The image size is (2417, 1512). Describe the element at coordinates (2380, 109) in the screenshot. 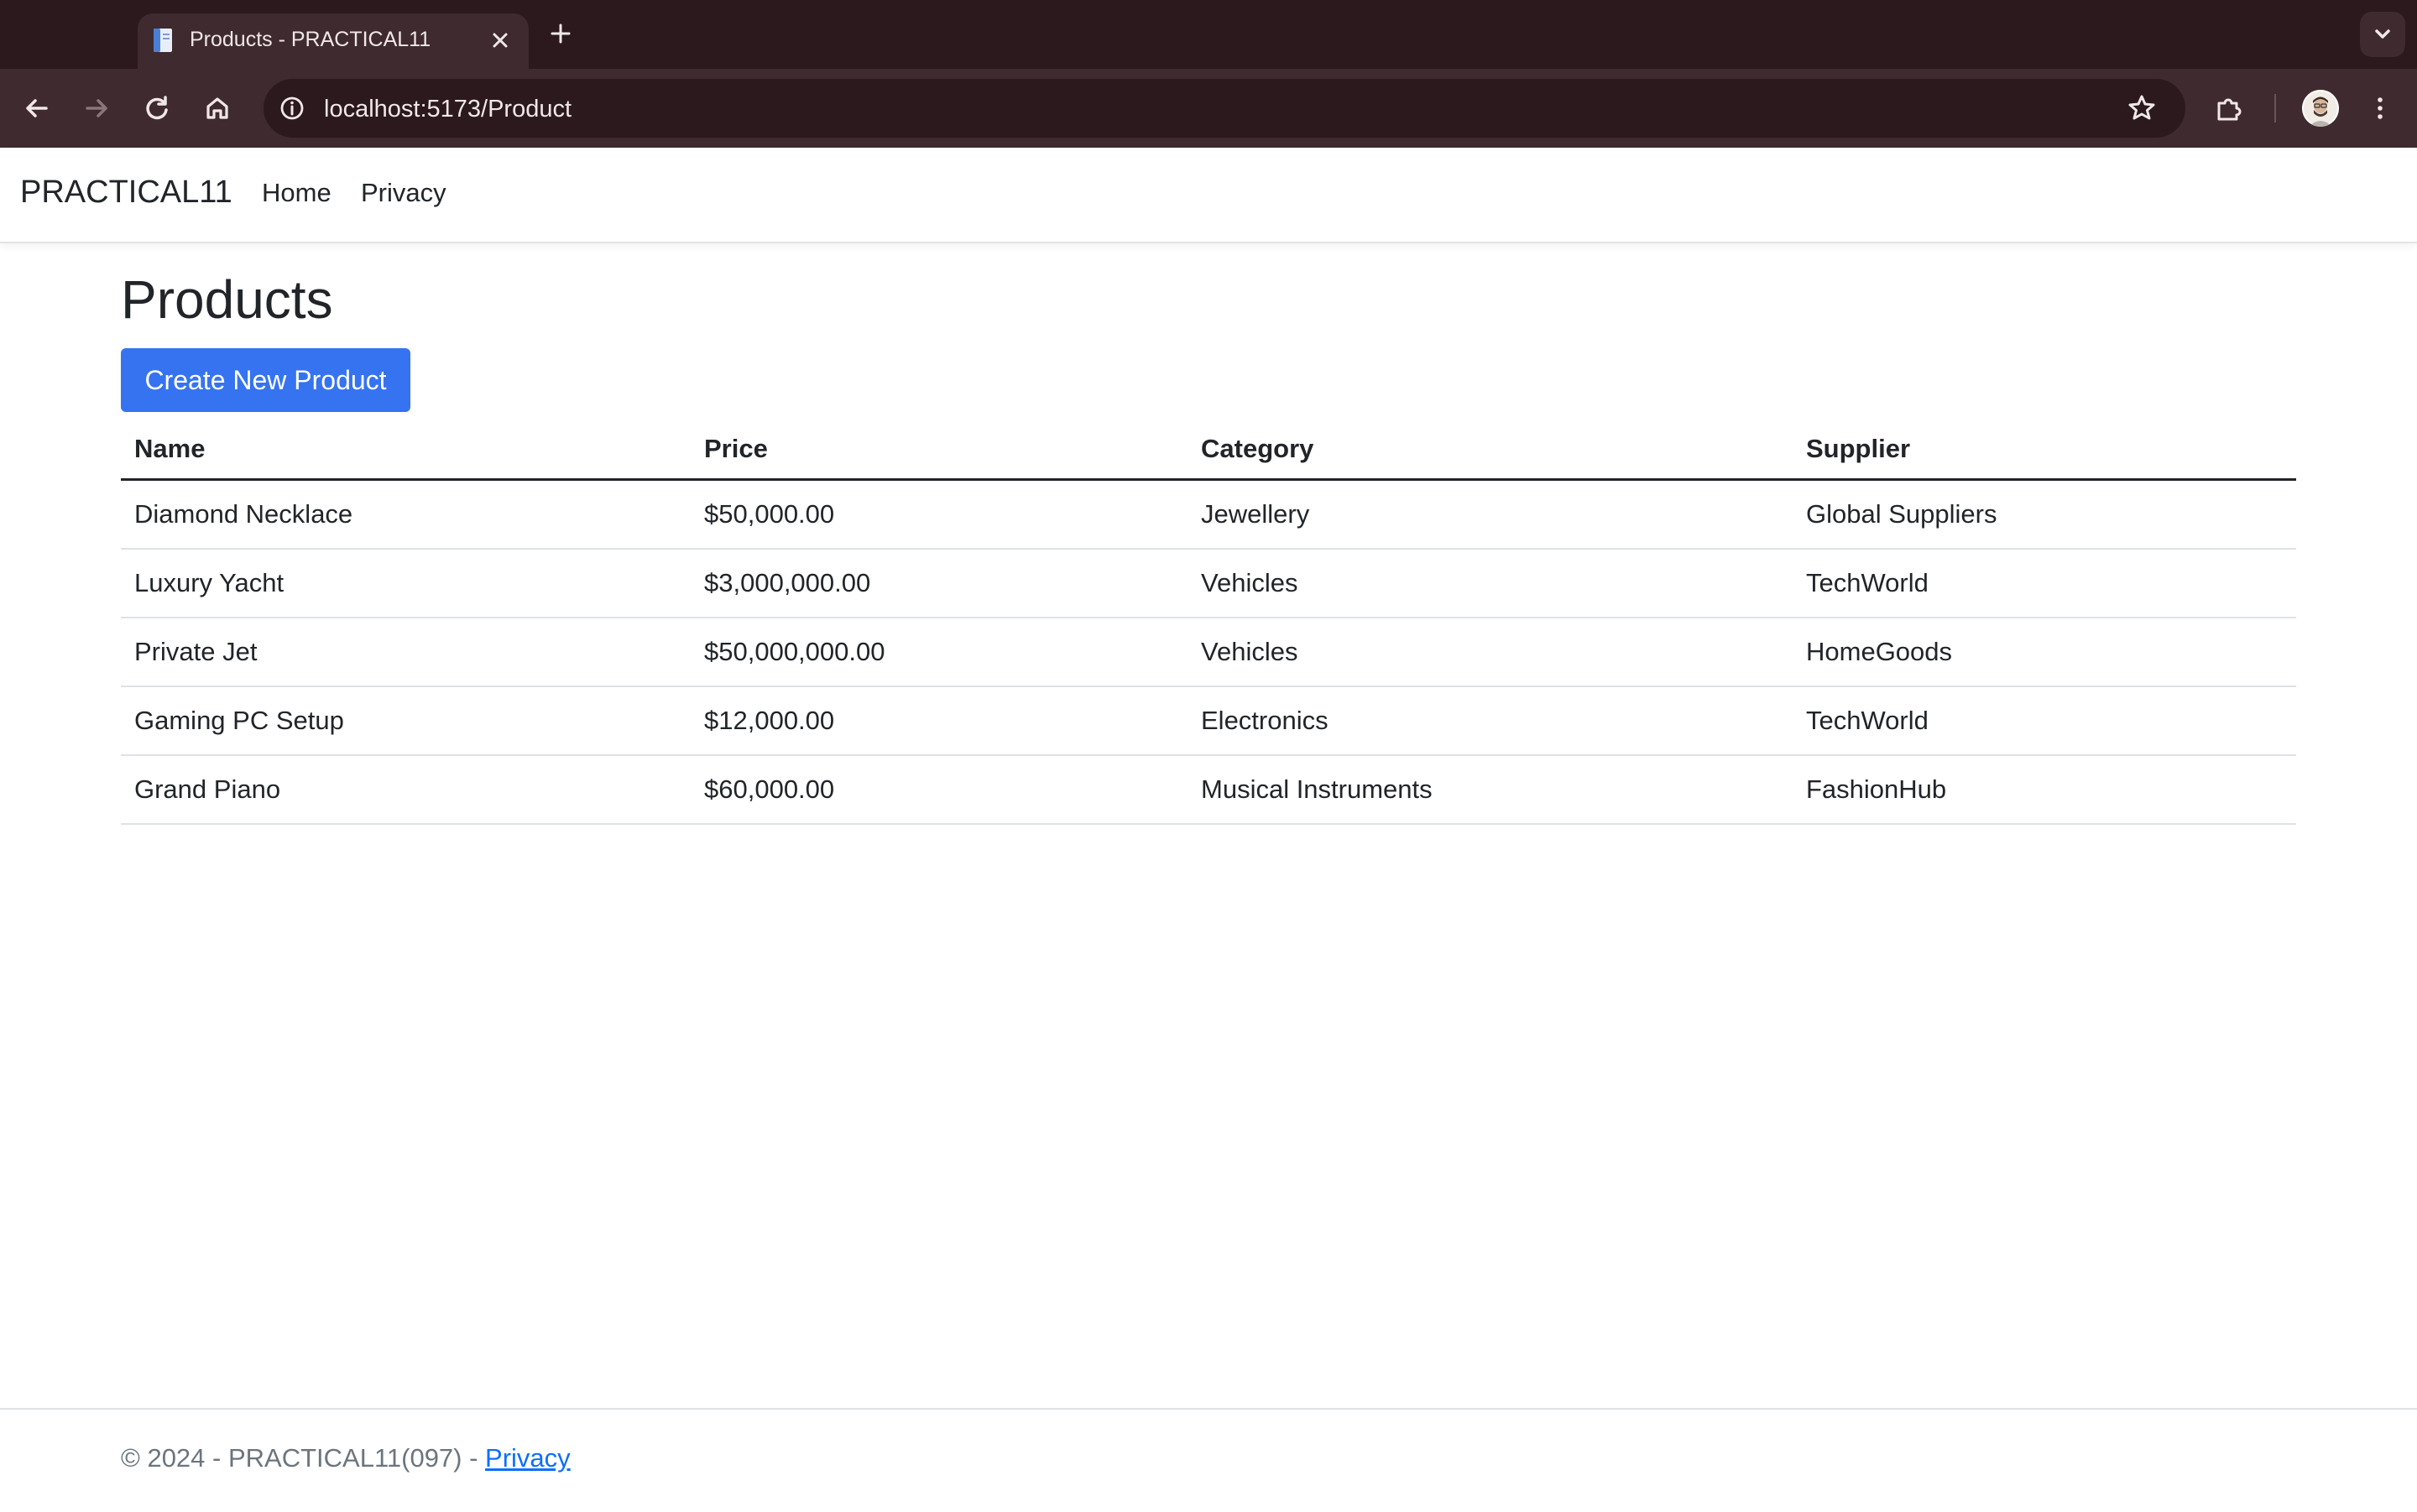

I see `more-vert-icon` at that location.